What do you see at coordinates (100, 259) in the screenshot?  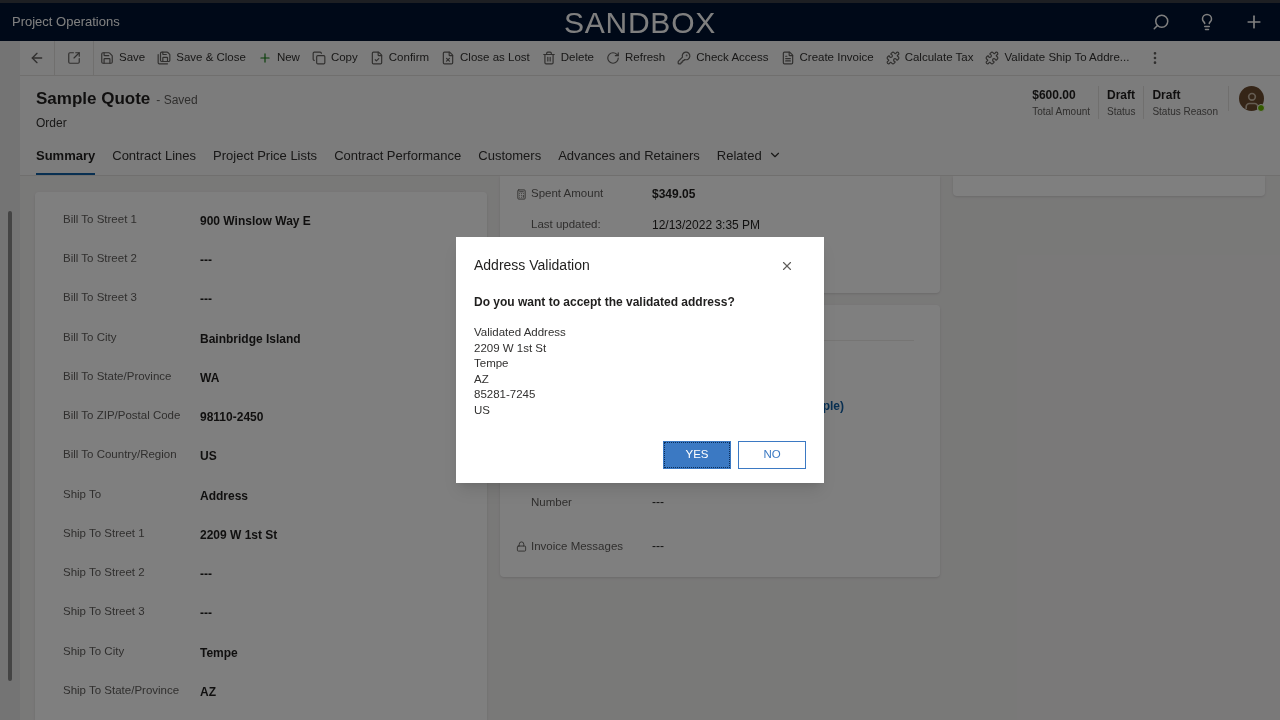 I see `field-label: Bill To Street 2` at bounding box center [100, 259].